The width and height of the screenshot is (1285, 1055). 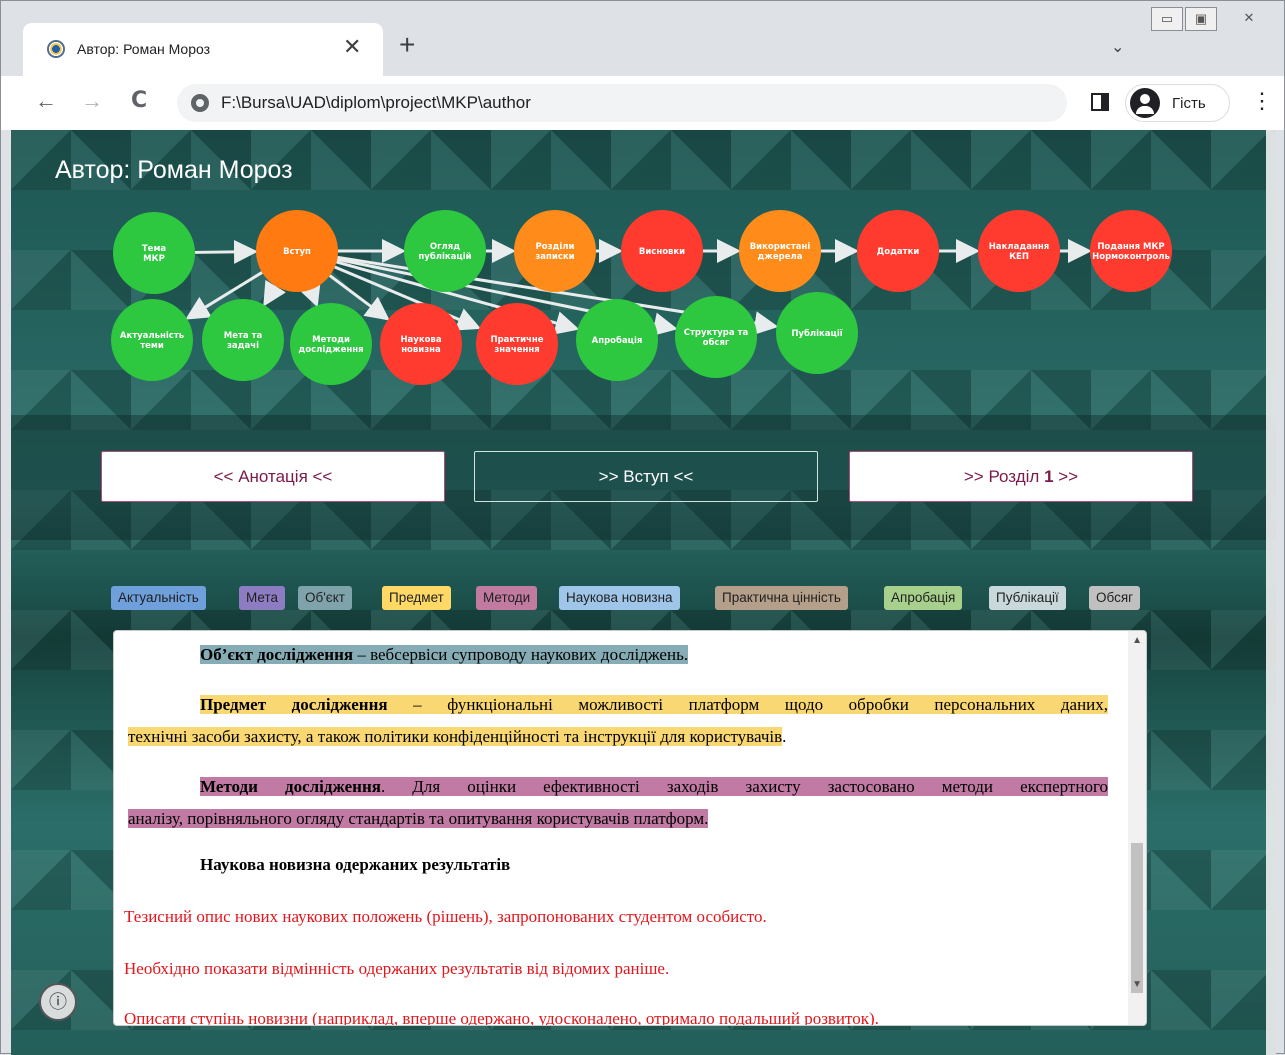 I want to click on methods-heading: Методи дослідження, so click(x=290, y=786).